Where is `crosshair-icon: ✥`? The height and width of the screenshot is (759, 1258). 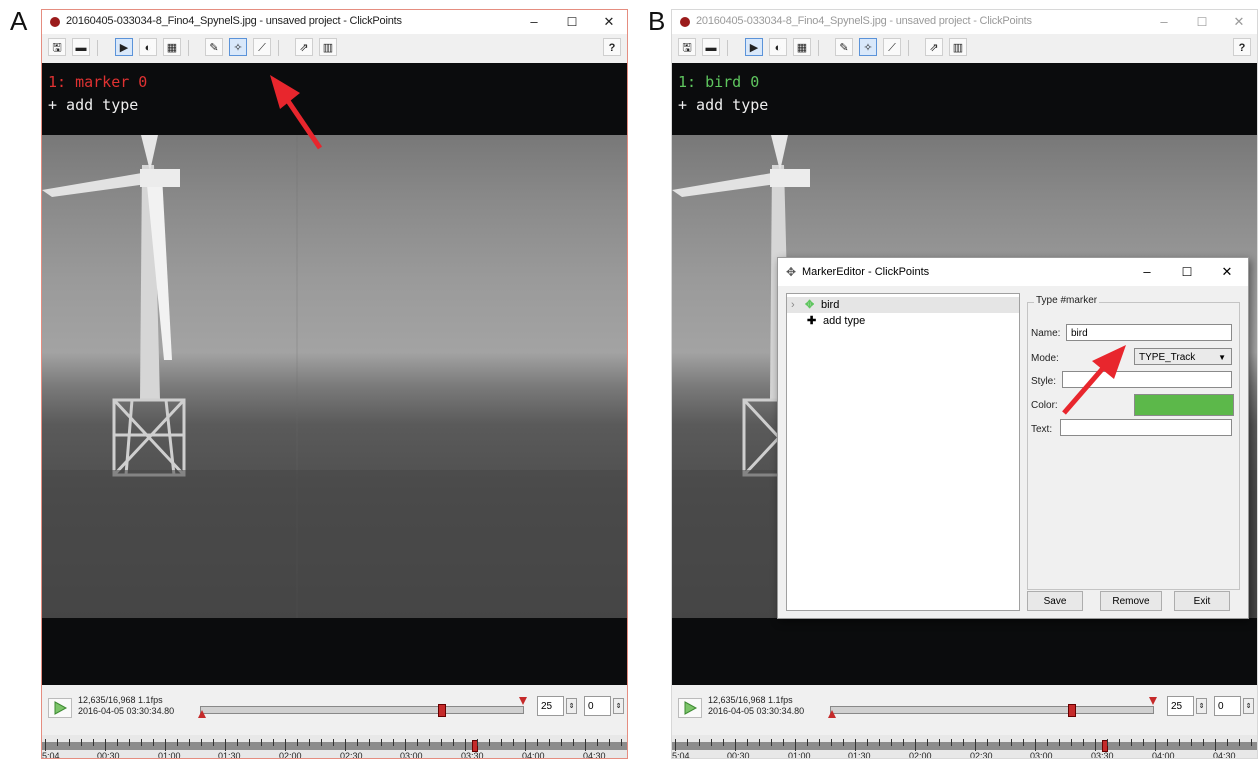 crosshair-icon: ✥ is located at coordinates (791, 272).